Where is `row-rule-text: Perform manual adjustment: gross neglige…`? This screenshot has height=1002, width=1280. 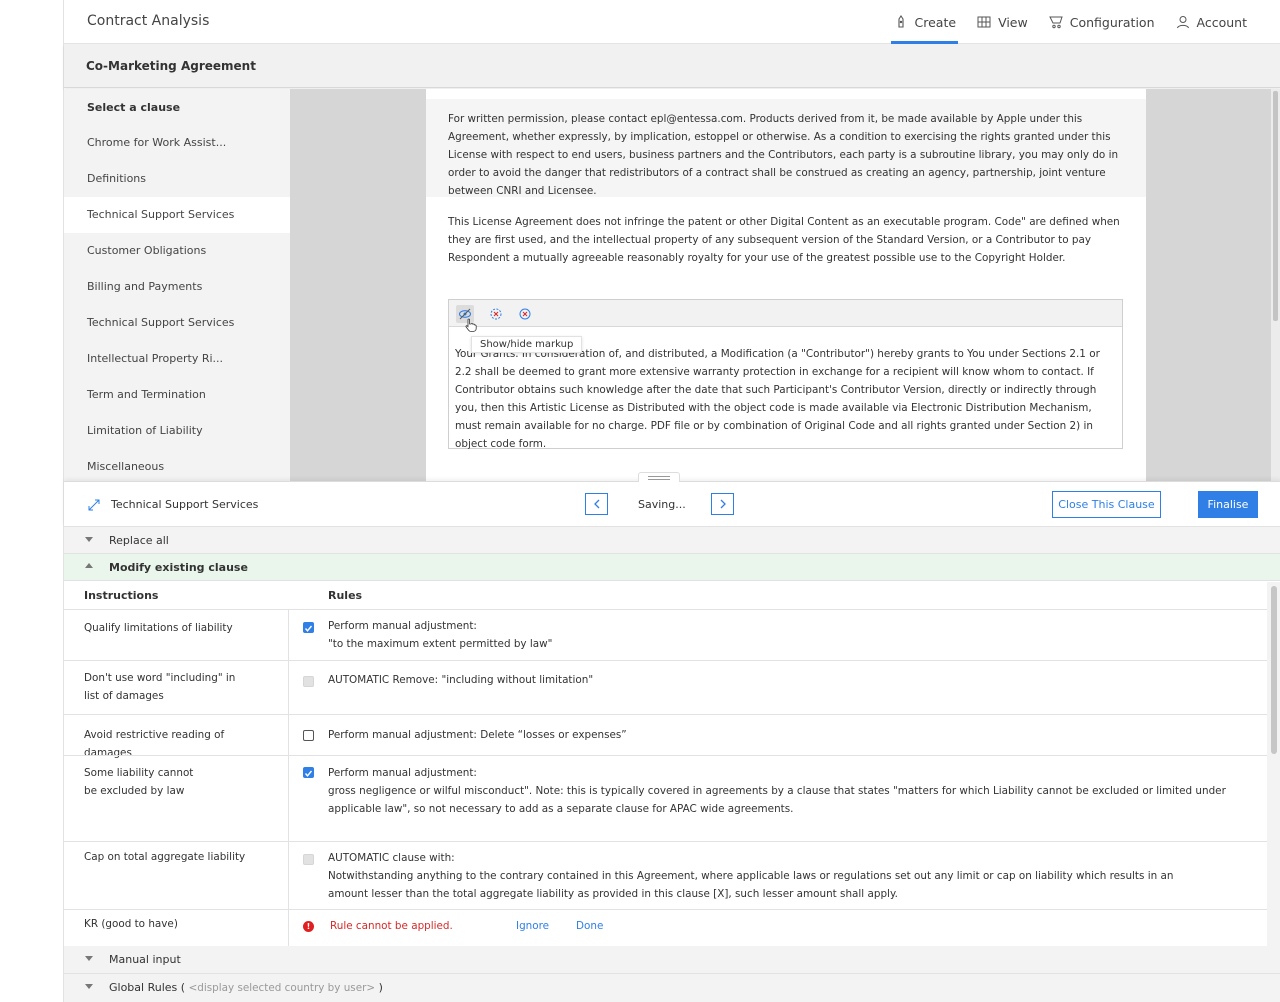 row-rule-text: Perform manual adjustment: gross neglige… is located at coordinates (778, 791).